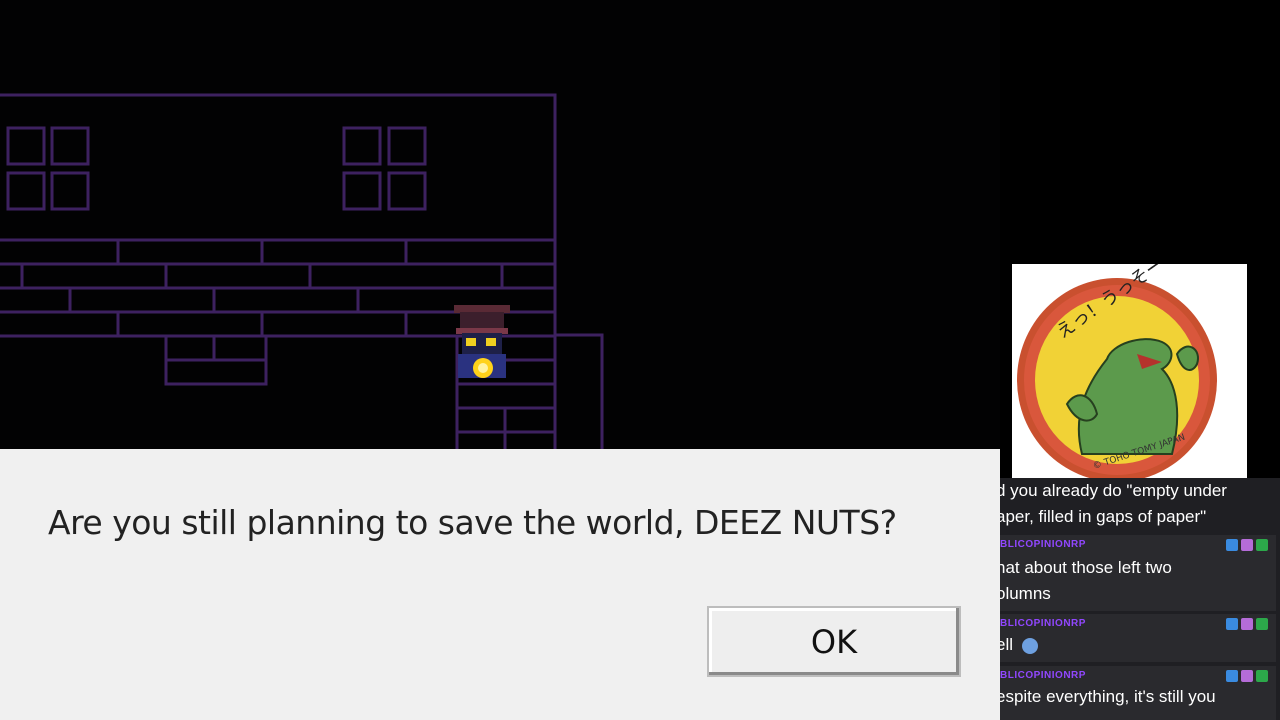 Image resolution: width=1280 pixels, height=720 pixels. Describe the element at coordinates (482, 341) in the screenshot. I see `niko-character` at that location.